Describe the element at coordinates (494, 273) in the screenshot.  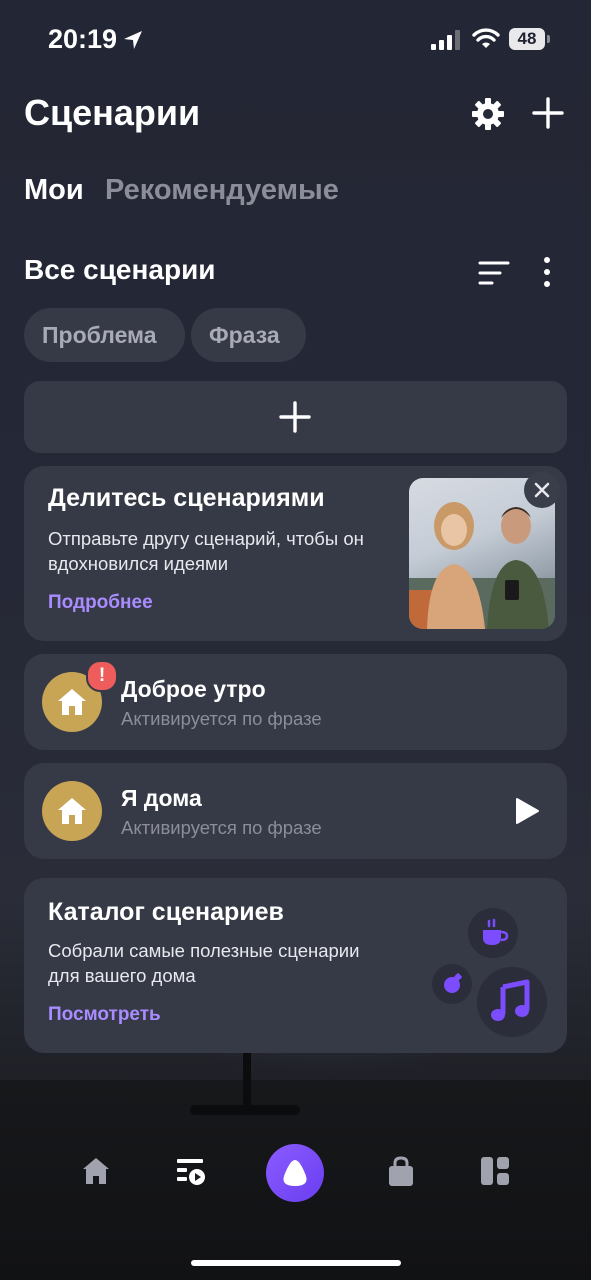
I see `sort-icon` at that location.